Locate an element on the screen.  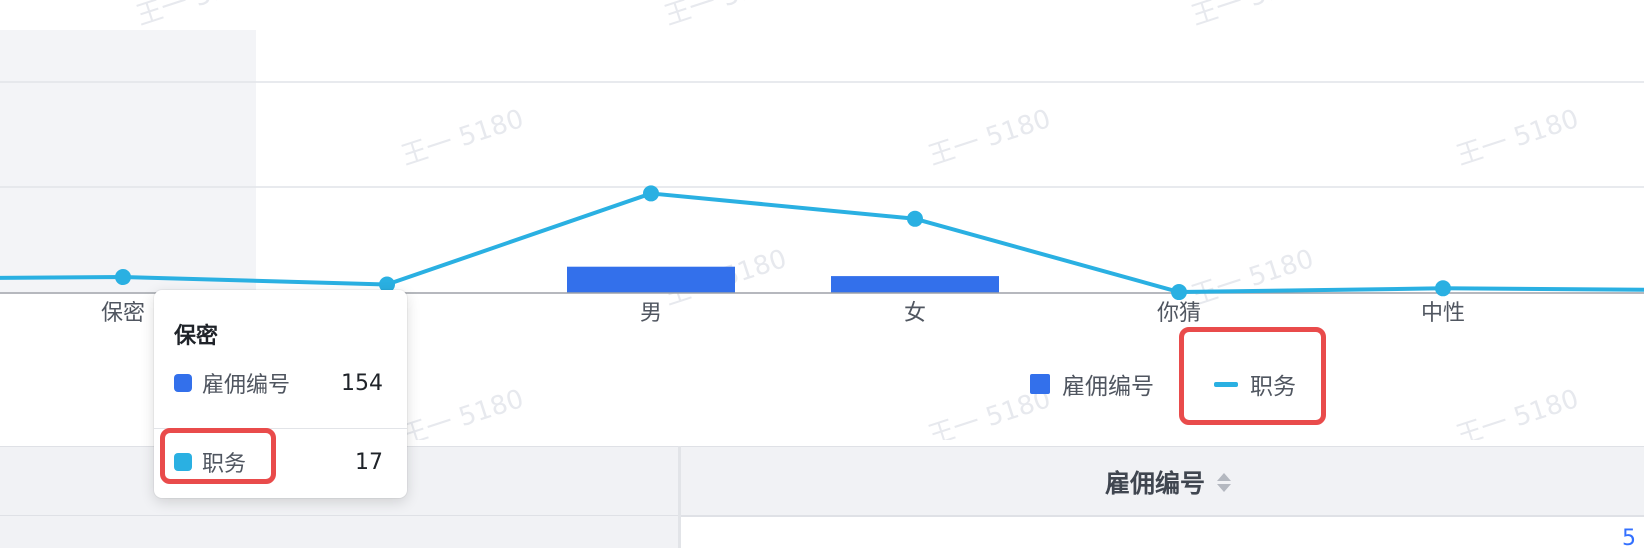
tooltip-label: 职务 is located at coordinates (224, 464).